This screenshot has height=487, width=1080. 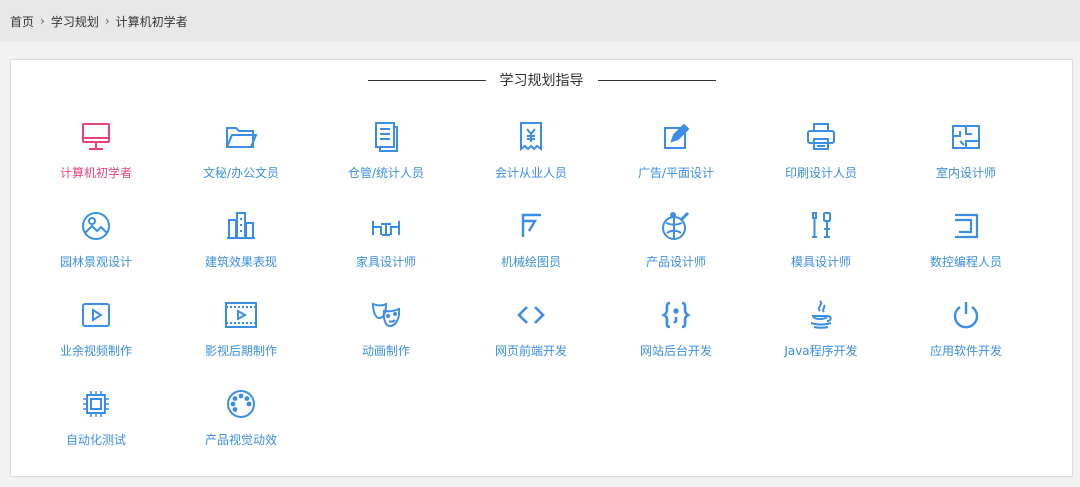 I want to click on chip-icon, so click(x=96, y=404).